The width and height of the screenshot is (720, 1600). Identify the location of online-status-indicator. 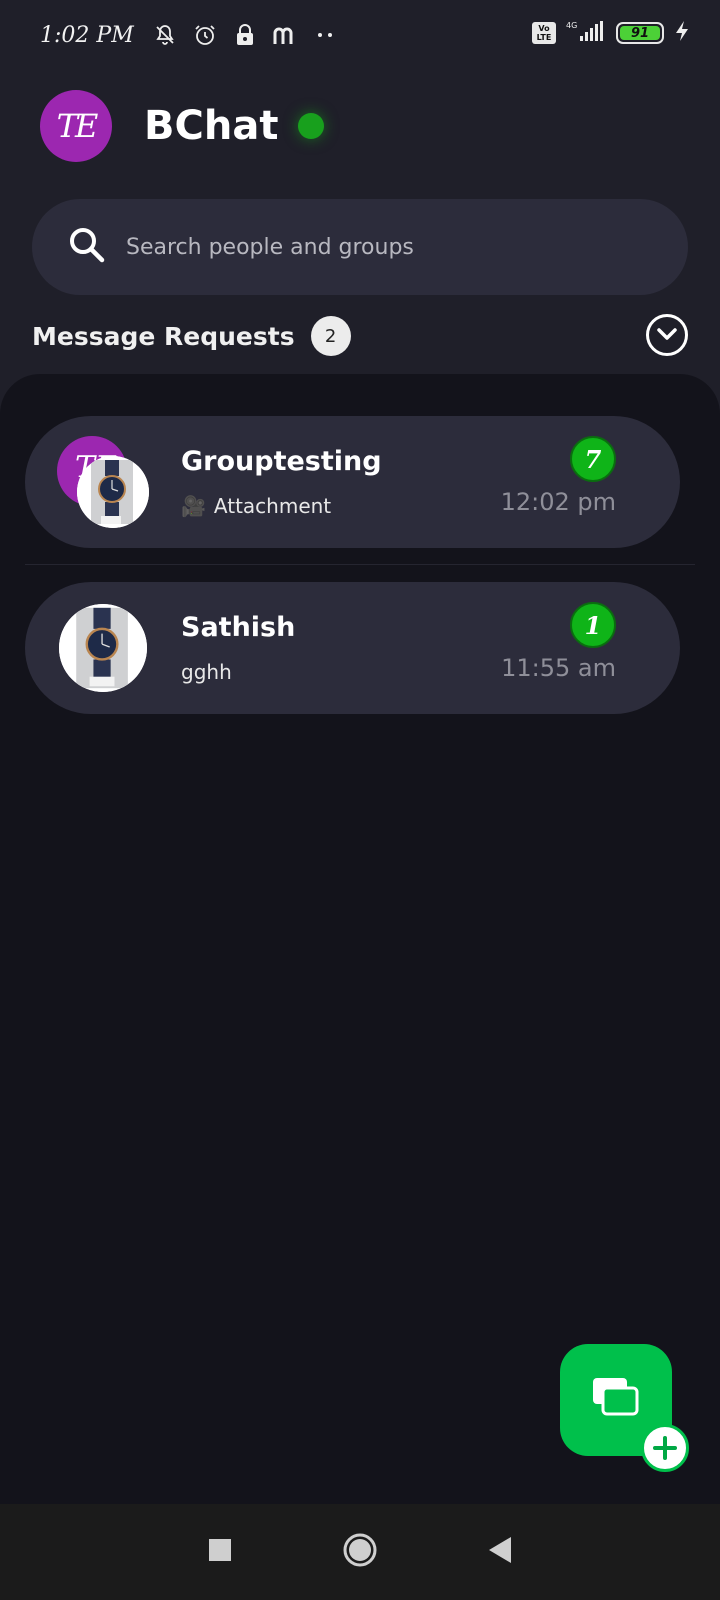
(311, 126).